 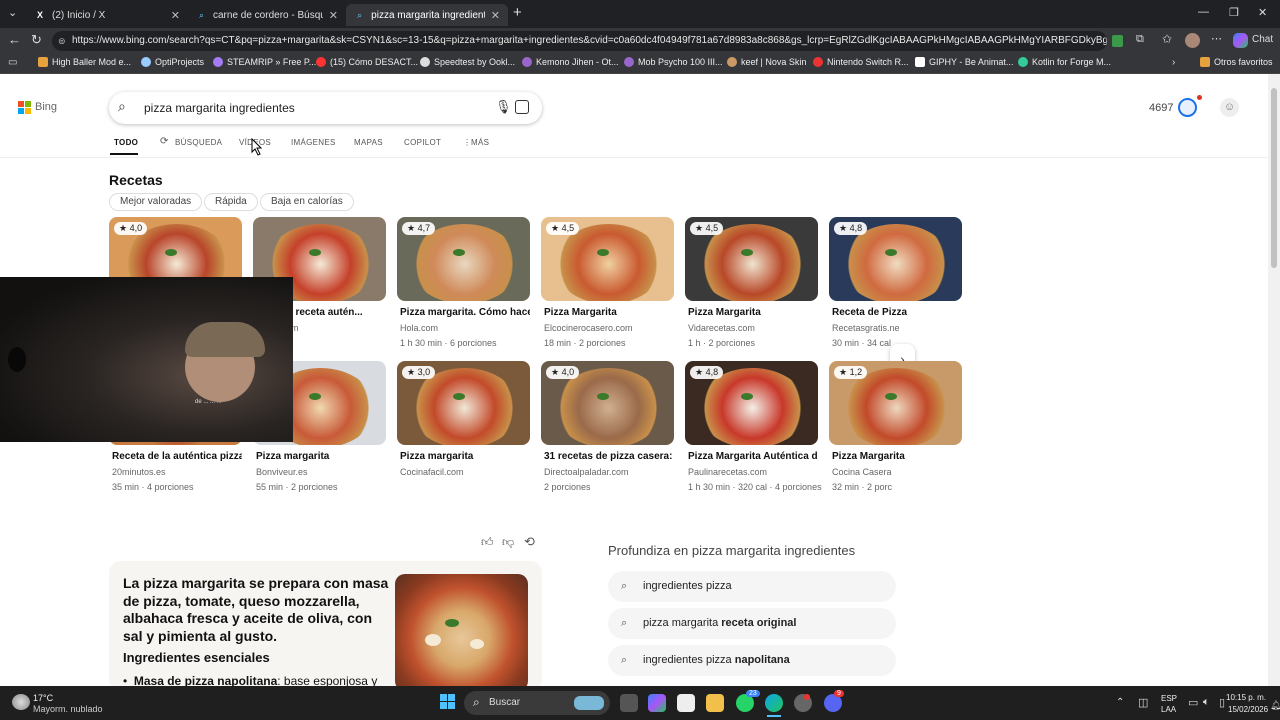 I want to click on bookmark-item: keef | Nova Skin, so click(x=766, y=62).